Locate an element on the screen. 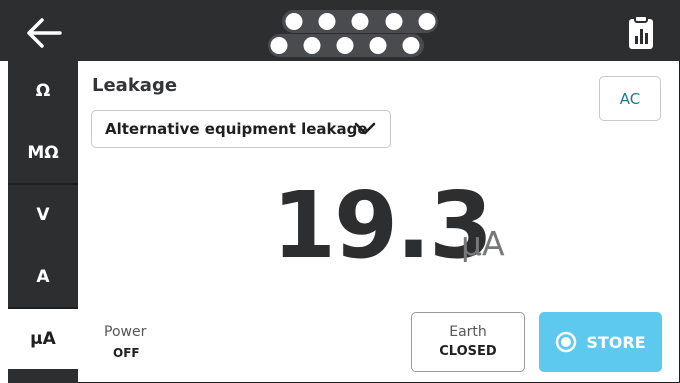  connector-status is located at coordinates (354, 34).